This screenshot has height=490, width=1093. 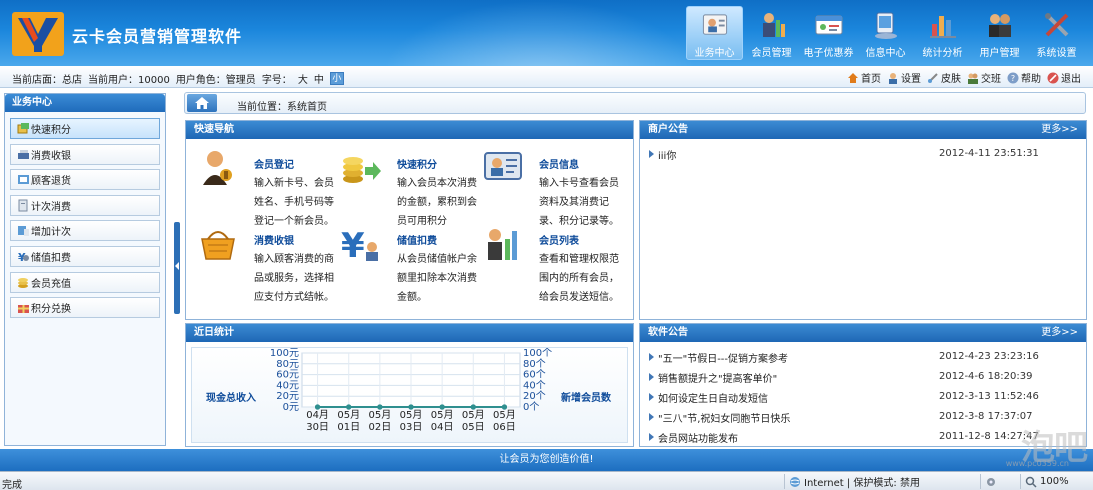 I want to click on notice-date: 2012-4-23 23:23:16, so click(x=989, y=356).